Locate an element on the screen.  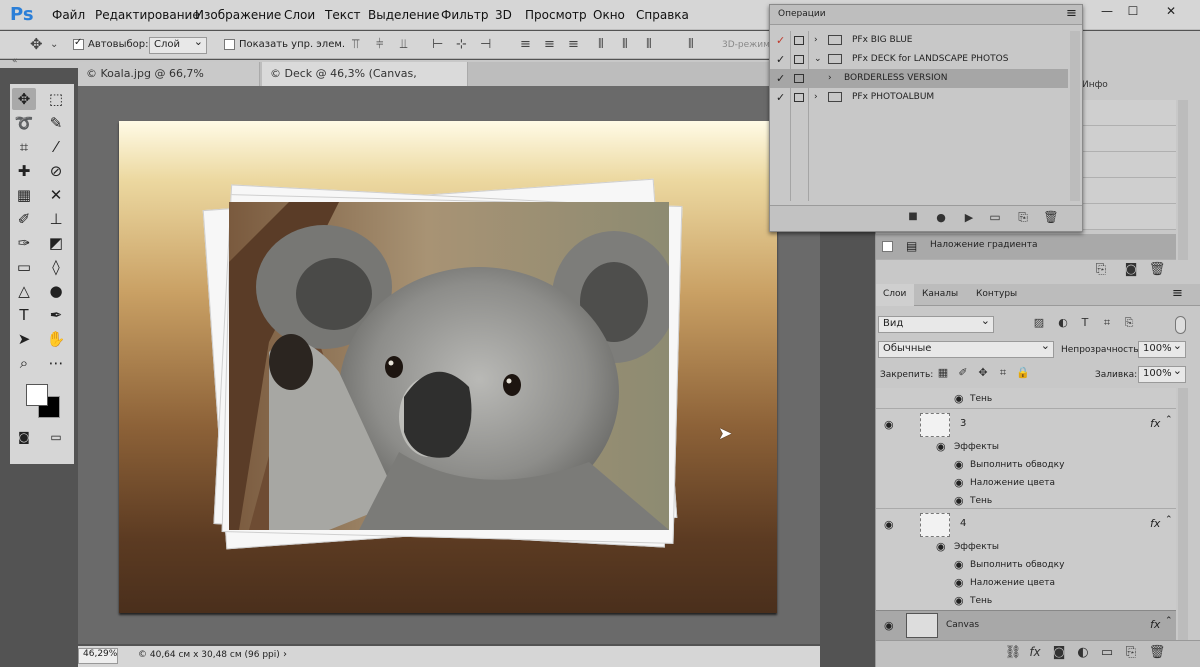
distribute-vcenter-icon: ≡ is located at coordinates (549, 45).